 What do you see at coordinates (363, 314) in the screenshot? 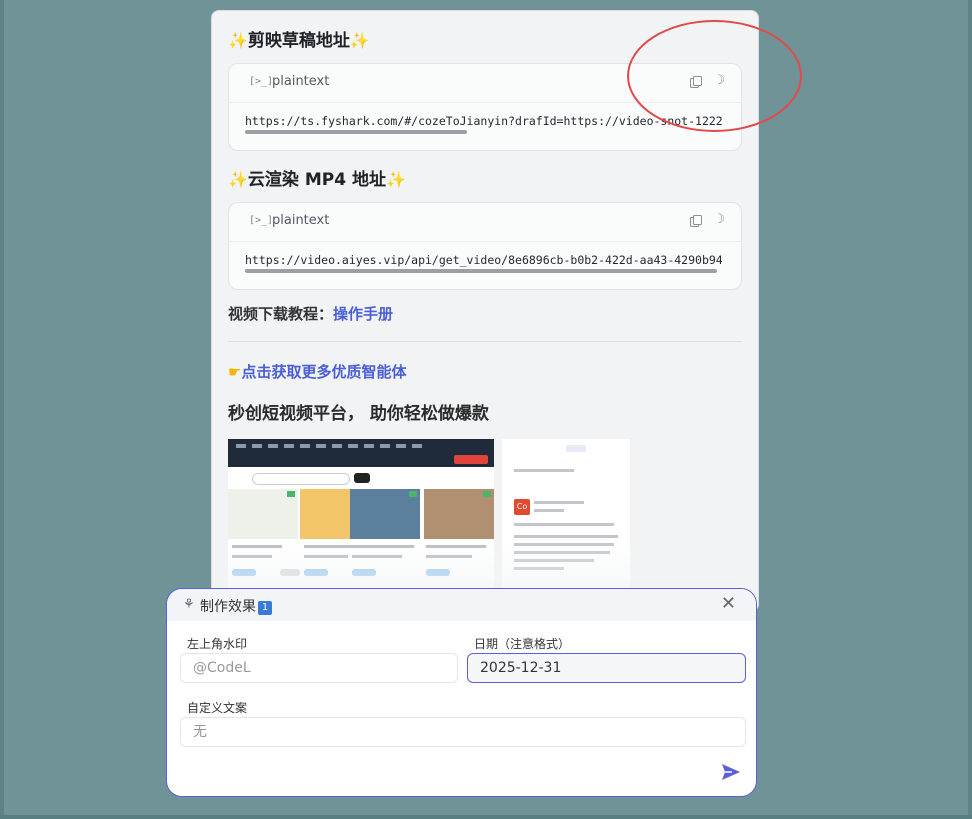
I see `manual-link: 操作手册` at bounding box center [363, 314].